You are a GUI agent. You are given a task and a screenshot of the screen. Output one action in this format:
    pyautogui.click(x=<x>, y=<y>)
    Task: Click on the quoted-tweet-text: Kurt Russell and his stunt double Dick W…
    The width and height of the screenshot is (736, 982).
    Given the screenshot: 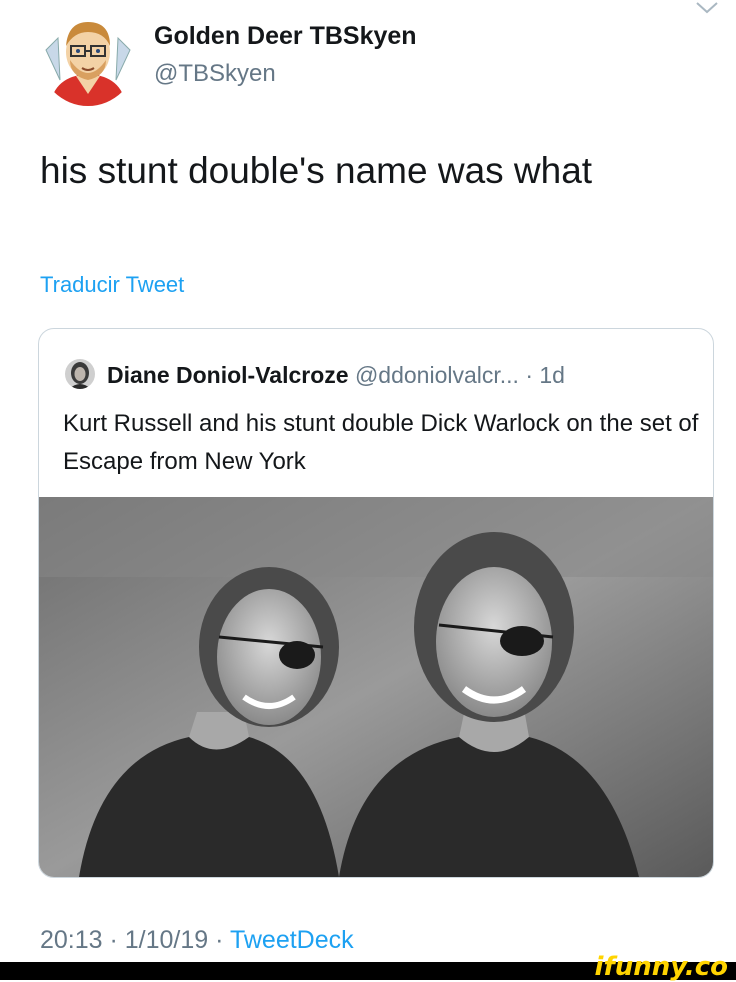 What is the action you would take?
    pyautogui.click(x=381, y=442)
    